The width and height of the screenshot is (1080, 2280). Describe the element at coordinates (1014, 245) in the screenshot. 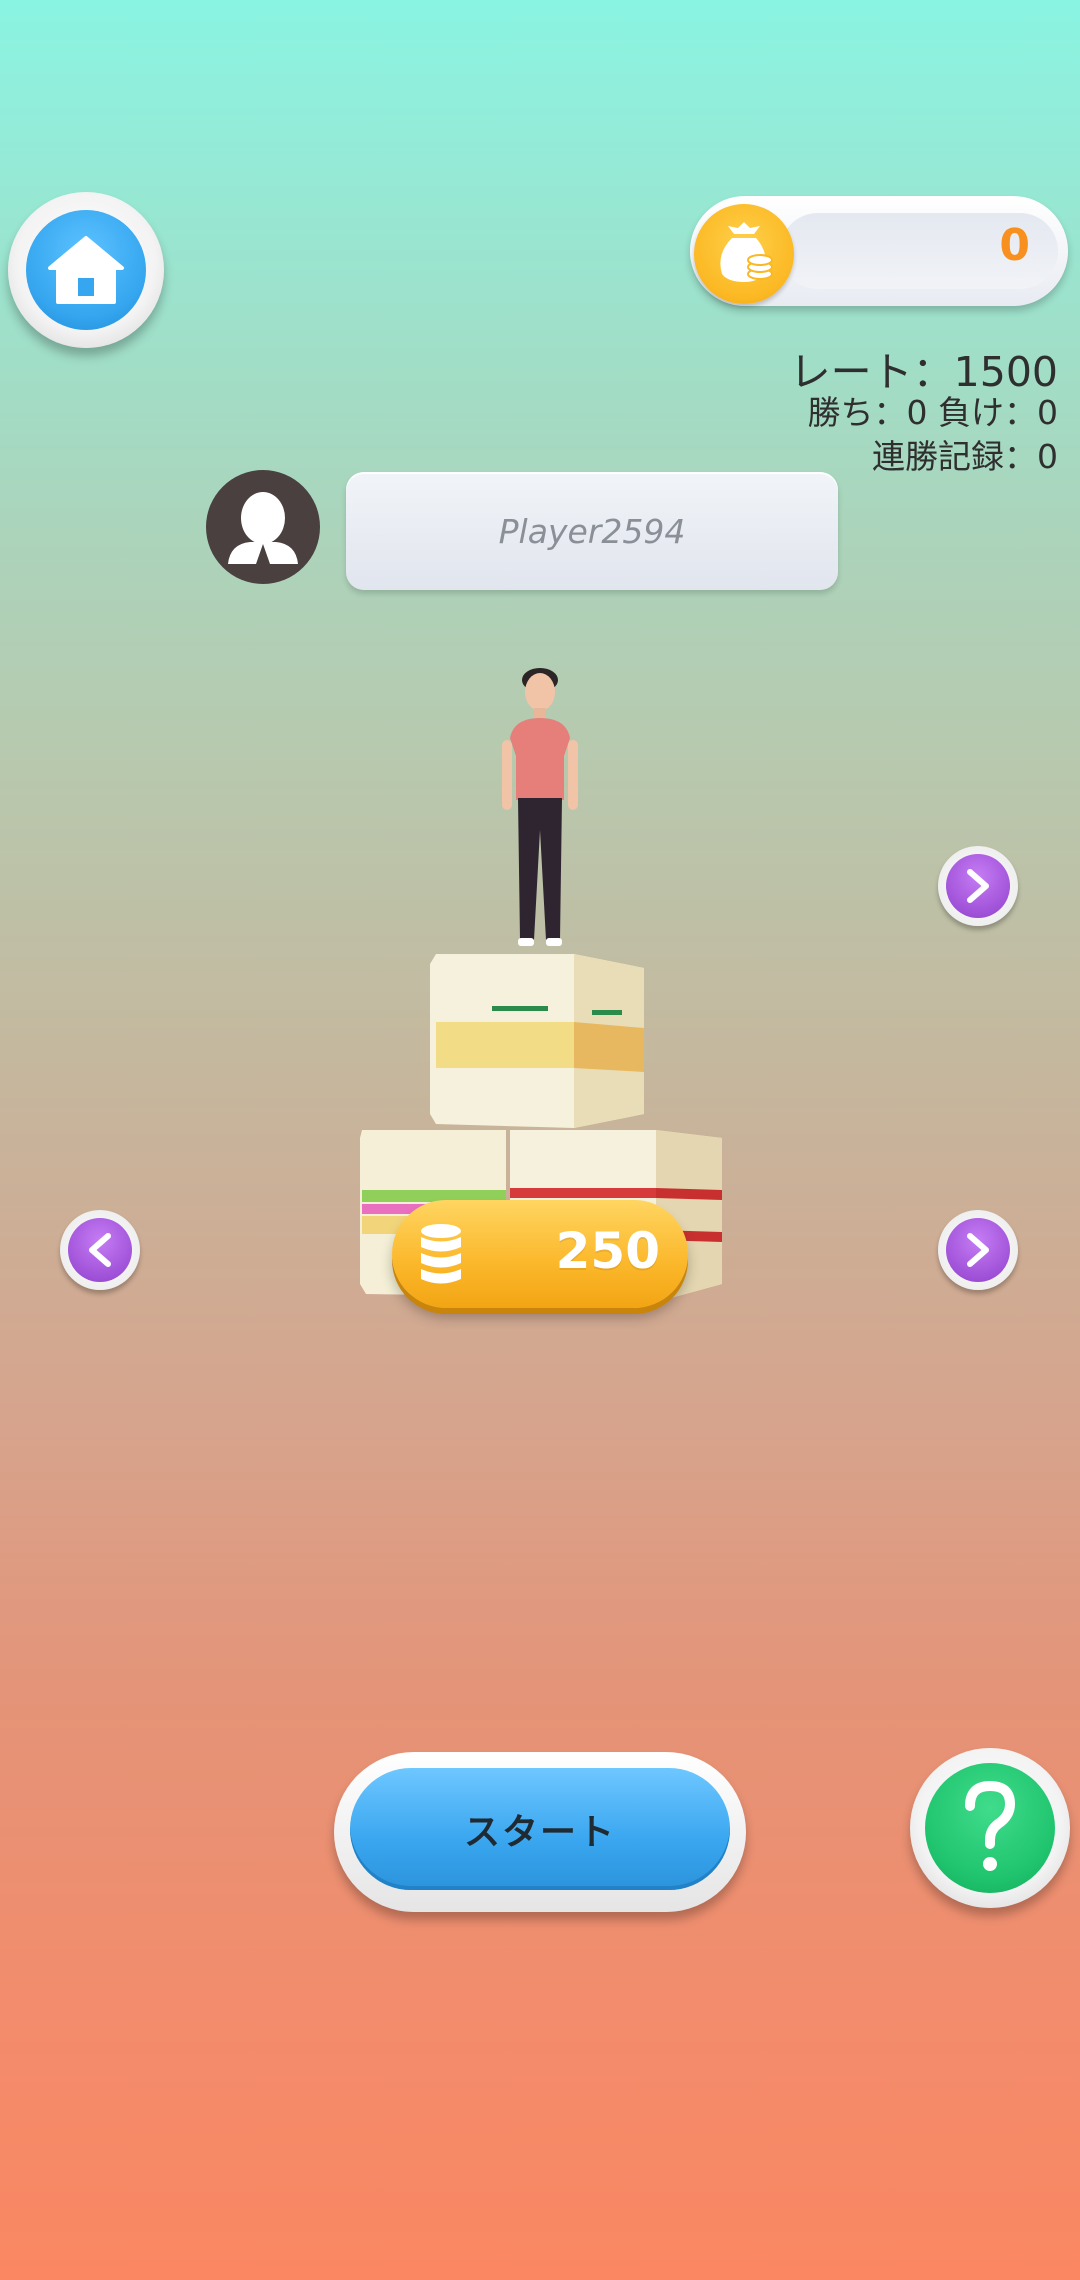

I see `coin-count: 0` at that location.